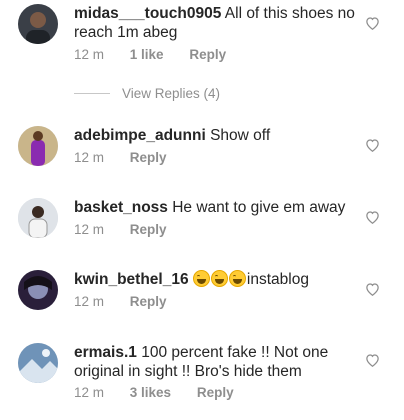 Image resolution: width=404 pixels, height=420 pixels. Describe the element at coordinates (121, 207) in the screenshot. I see `comment-username: basket_noss` at that location.